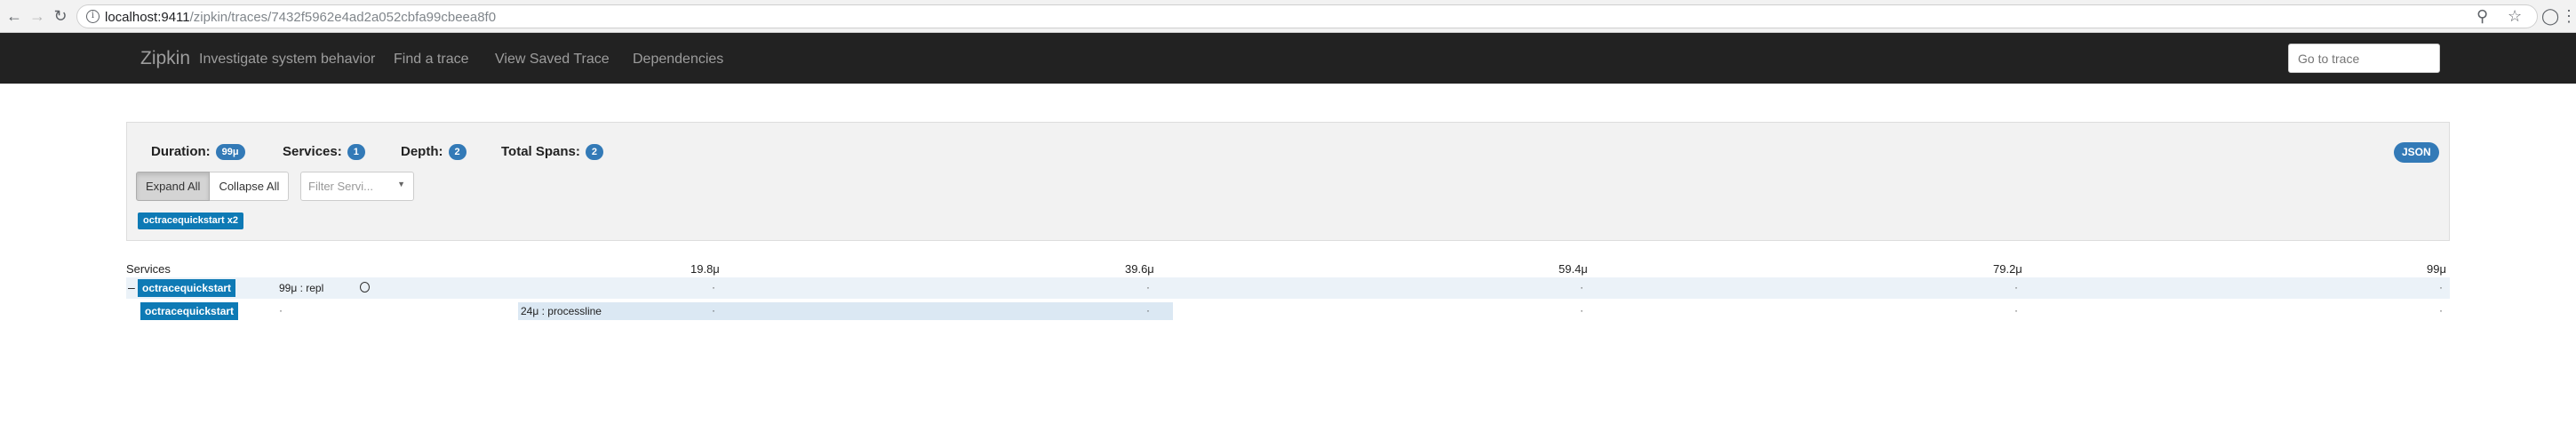 This screenshot has height=433, width=2576. Describe the element at coordinates (14, 16) in the screenshot. I see `back-arrow-icon: ←` at that location.